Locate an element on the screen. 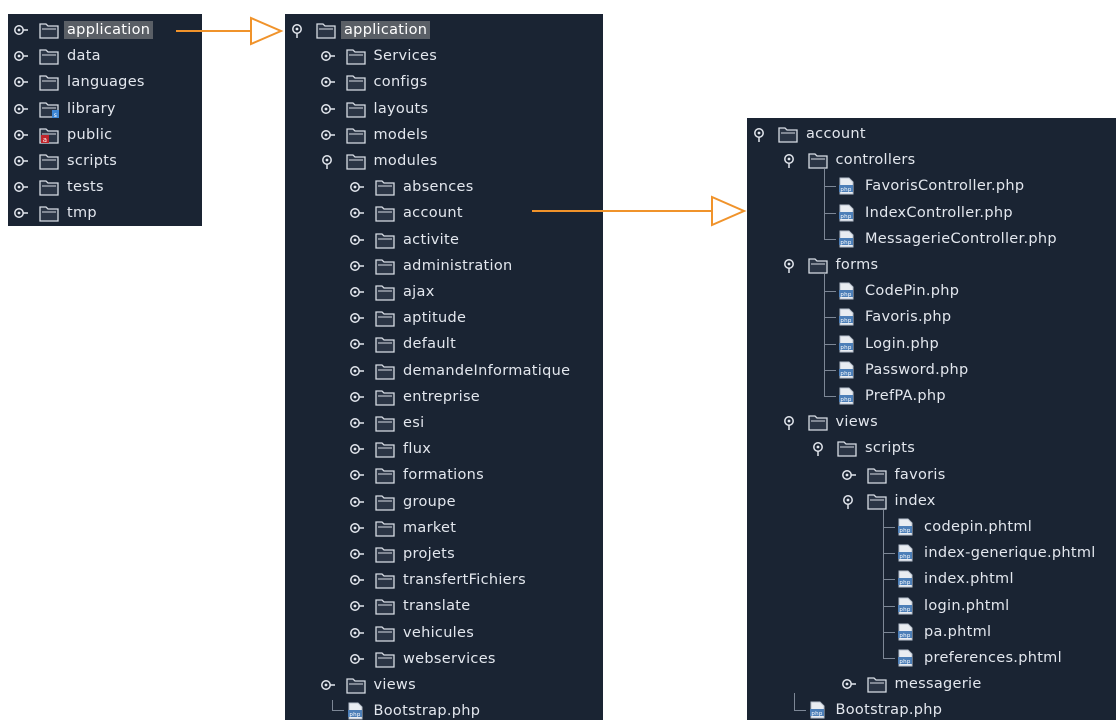 This screenshot has width=1116, height=720. arrow-2-icon is located at coordinates (639, 211).